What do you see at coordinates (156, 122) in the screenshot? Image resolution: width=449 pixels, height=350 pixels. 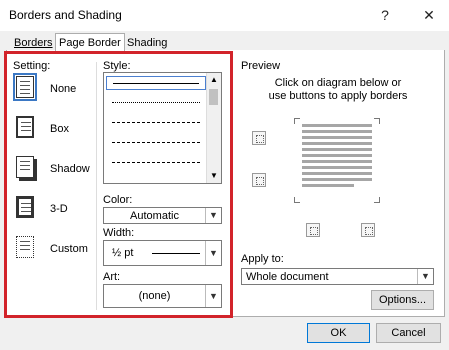 I see `style-dashed-small-line` at bounding box center [156, 122].